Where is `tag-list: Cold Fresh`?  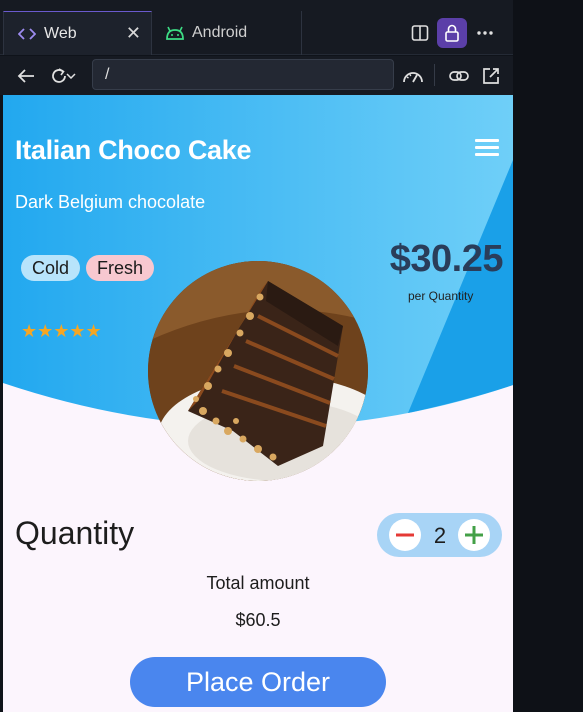
tag-list: Cold Fresh is located at coordinates (88, 268).